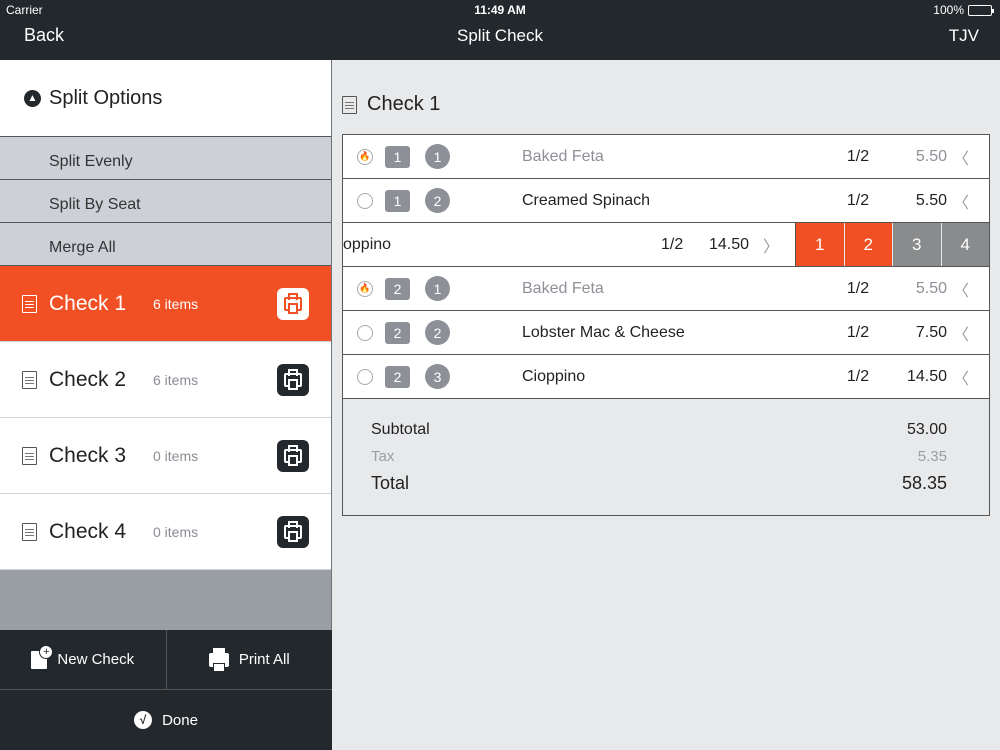 Image resolution: width=1000 pixels, height=750 pixels. What do you see at coordinates (397, 200) in the screenshot?
I see `seat-badge: 1` at bounding box center [397, 200].